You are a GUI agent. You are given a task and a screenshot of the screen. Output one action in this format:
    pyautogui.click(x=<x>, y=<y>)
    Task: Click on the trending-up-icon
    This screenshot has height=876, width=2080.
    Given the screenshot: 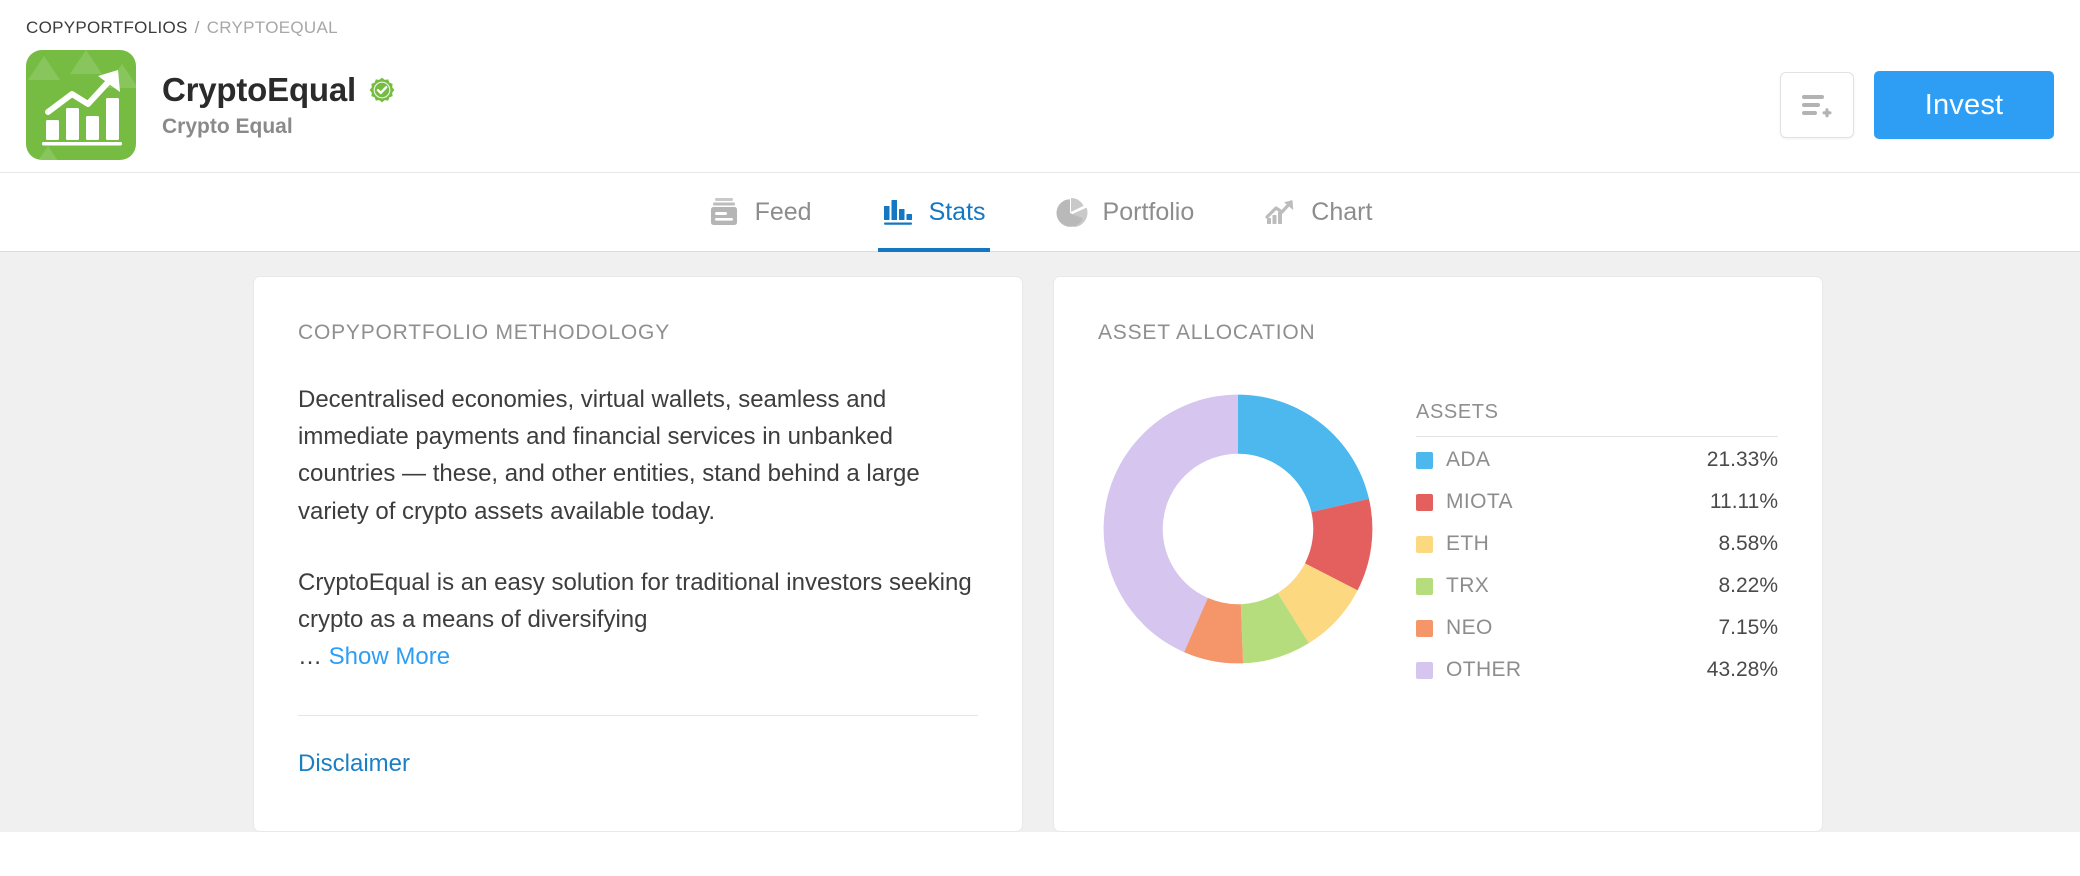 What is the action you would take?
    pyautogui.click(x=1280, y=212)
    